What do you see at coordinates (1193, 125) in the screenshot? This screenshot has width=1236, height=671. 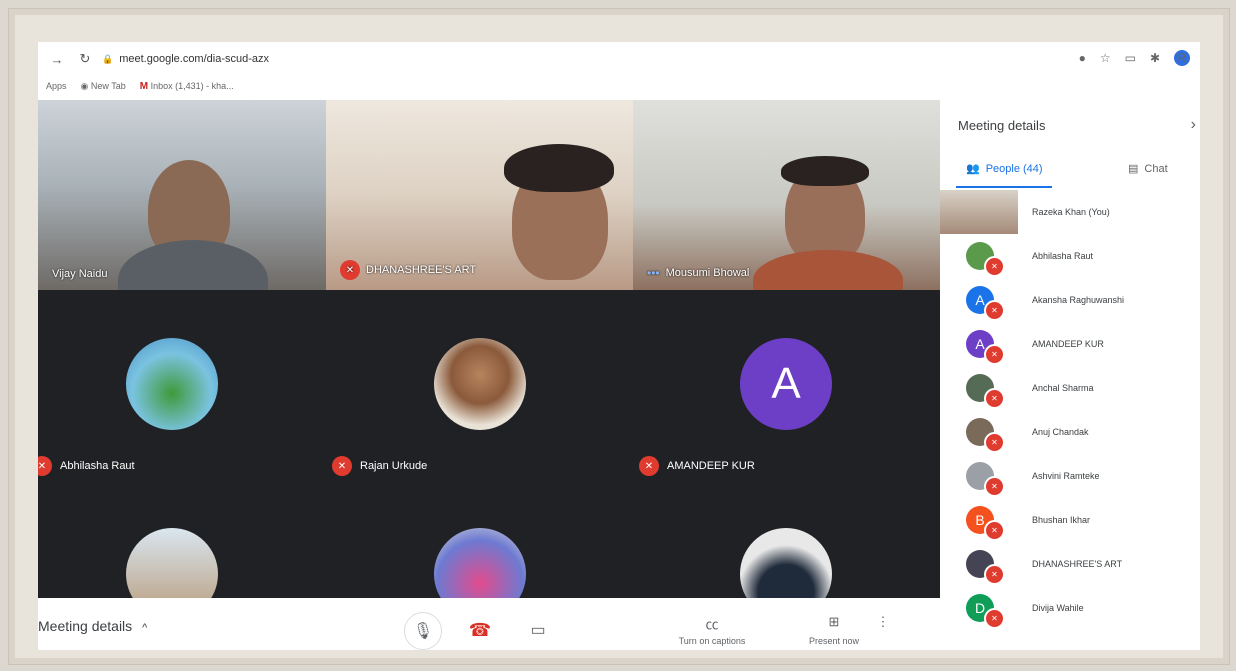 I see `close-panel-icon: ›` at bounding box center [1193, 125].